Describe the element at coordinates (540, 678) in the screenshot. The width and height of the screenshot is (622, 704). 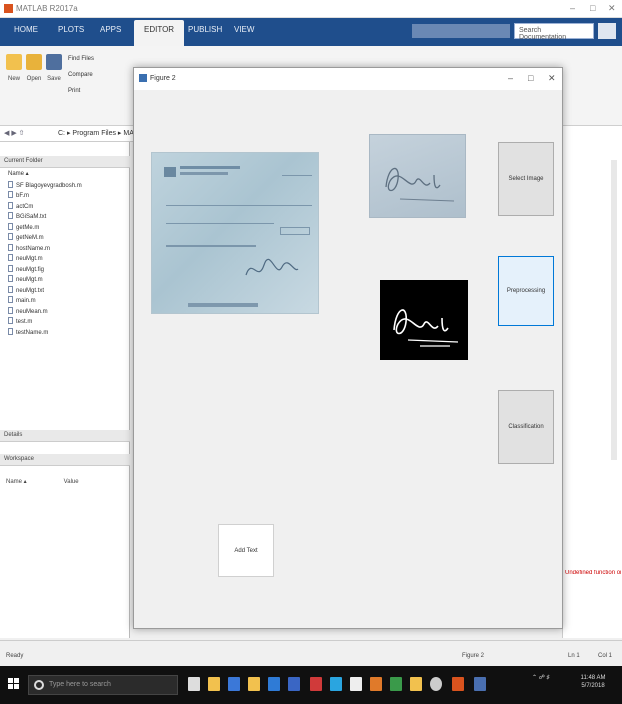
I see `tray-icons: ⌃ ☍ ♯` at that location.